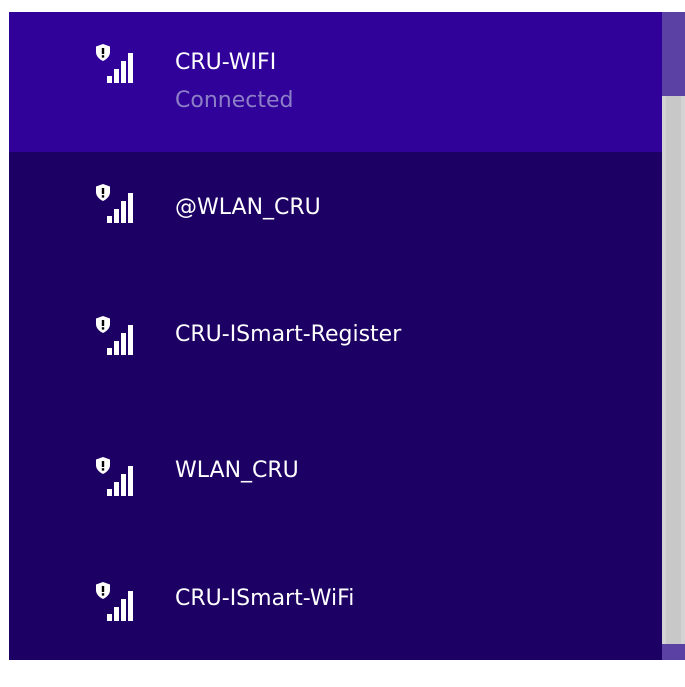 The image size is (685, 687). What do you see at coordinates (673, 54) in the screenshot?
I see `scrollbar-top-segment` at bounding box center [673, 54].